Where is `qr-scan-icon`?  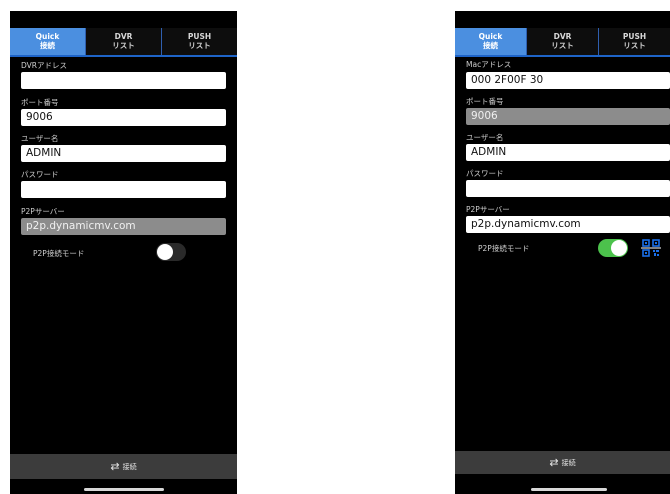 qr-scan-icon is located at coordinates (651, 248).